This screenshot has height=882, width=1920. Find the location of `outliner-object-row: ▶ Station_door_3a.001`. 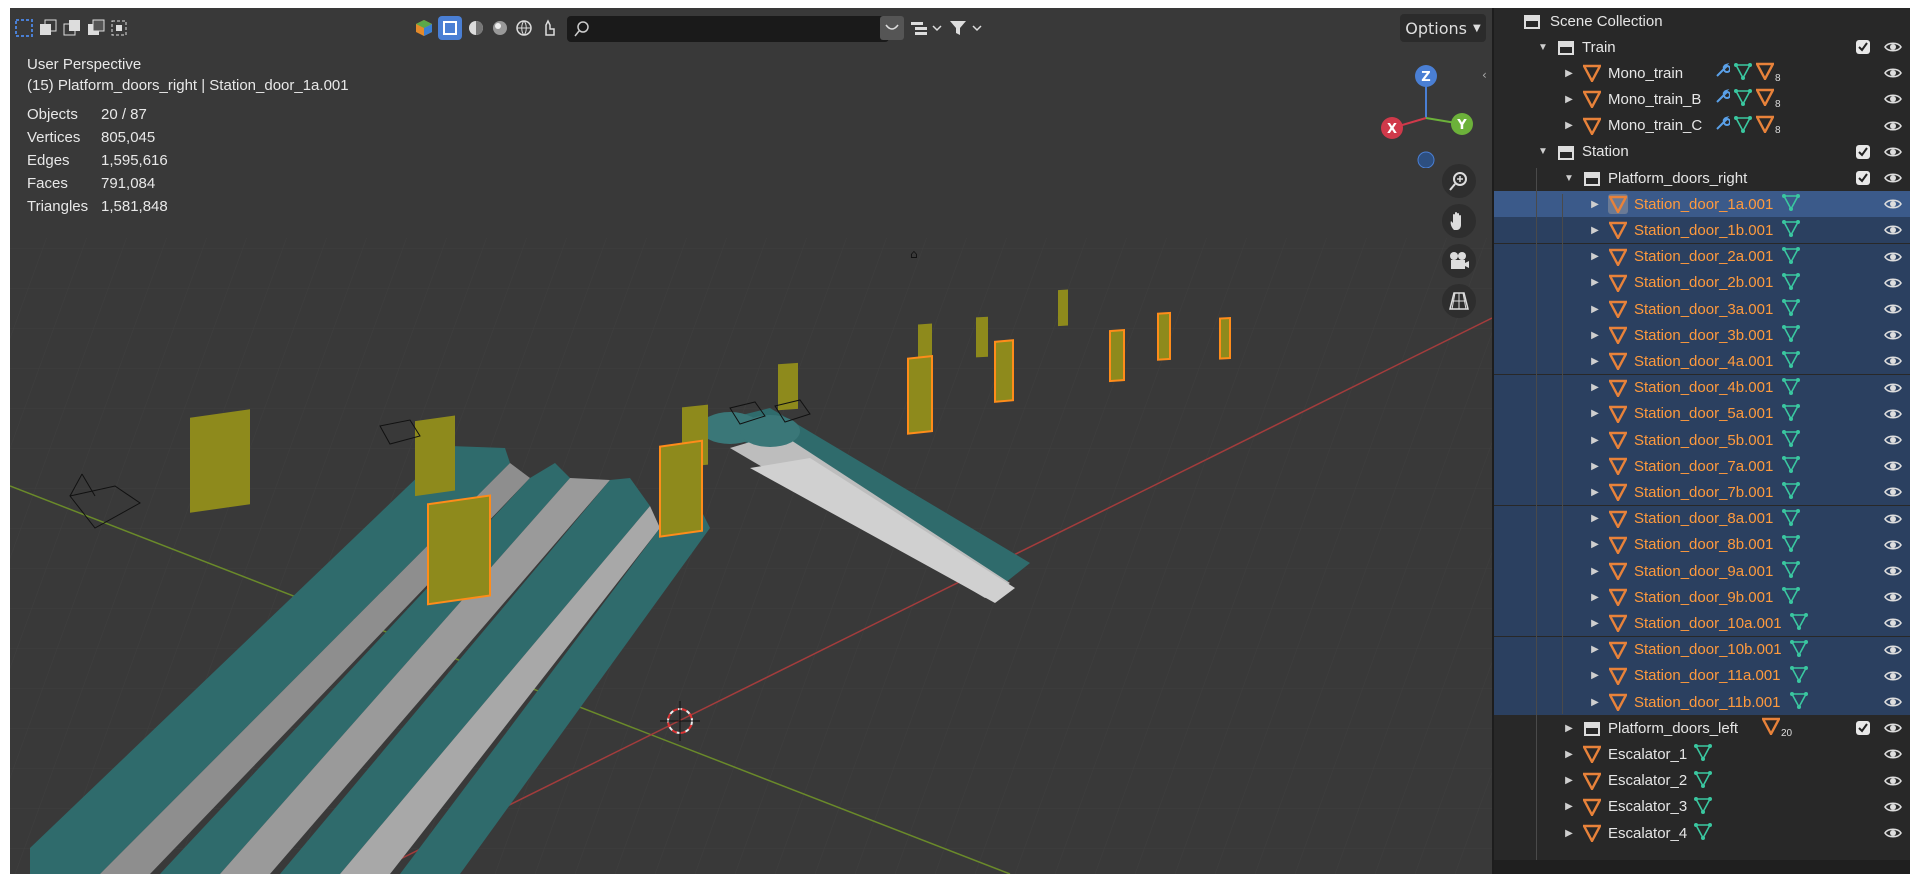

outliner-object-row: ▶ Station_door_3a.001 is located at coordinates (1702, 309).